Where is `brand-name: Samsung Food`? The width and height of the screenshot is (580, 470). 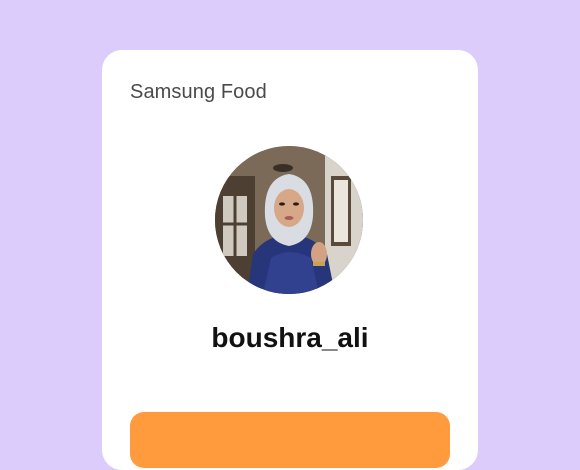 brand-name: Samsung Food is located at coordinates (198, 92).